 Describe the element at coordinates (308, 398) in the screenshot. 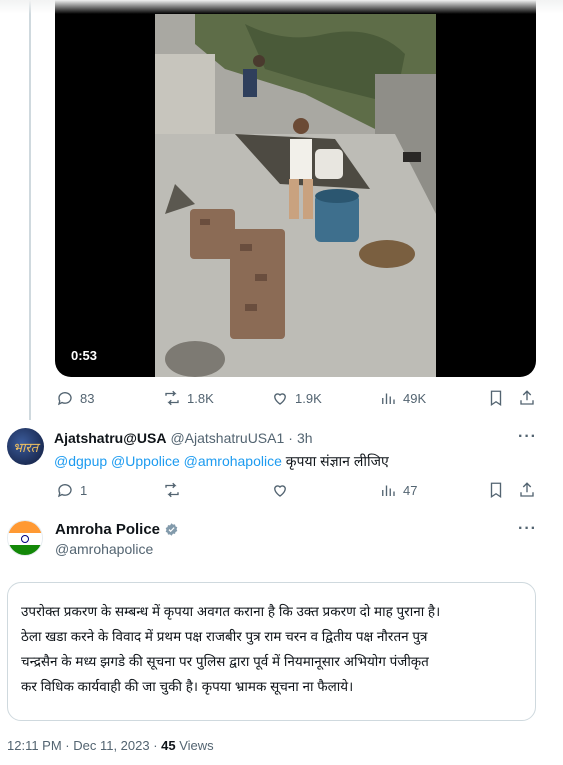

I see `like-count: 1.9K` at that location.